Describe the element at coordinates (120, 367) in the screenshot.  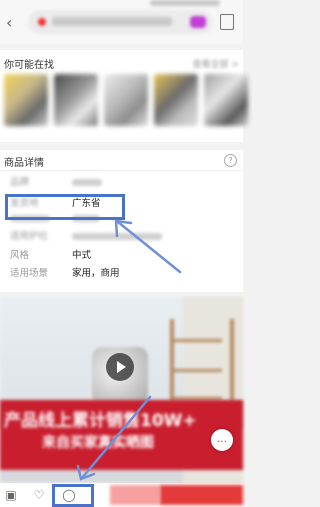
I see `play-icon` at that location.